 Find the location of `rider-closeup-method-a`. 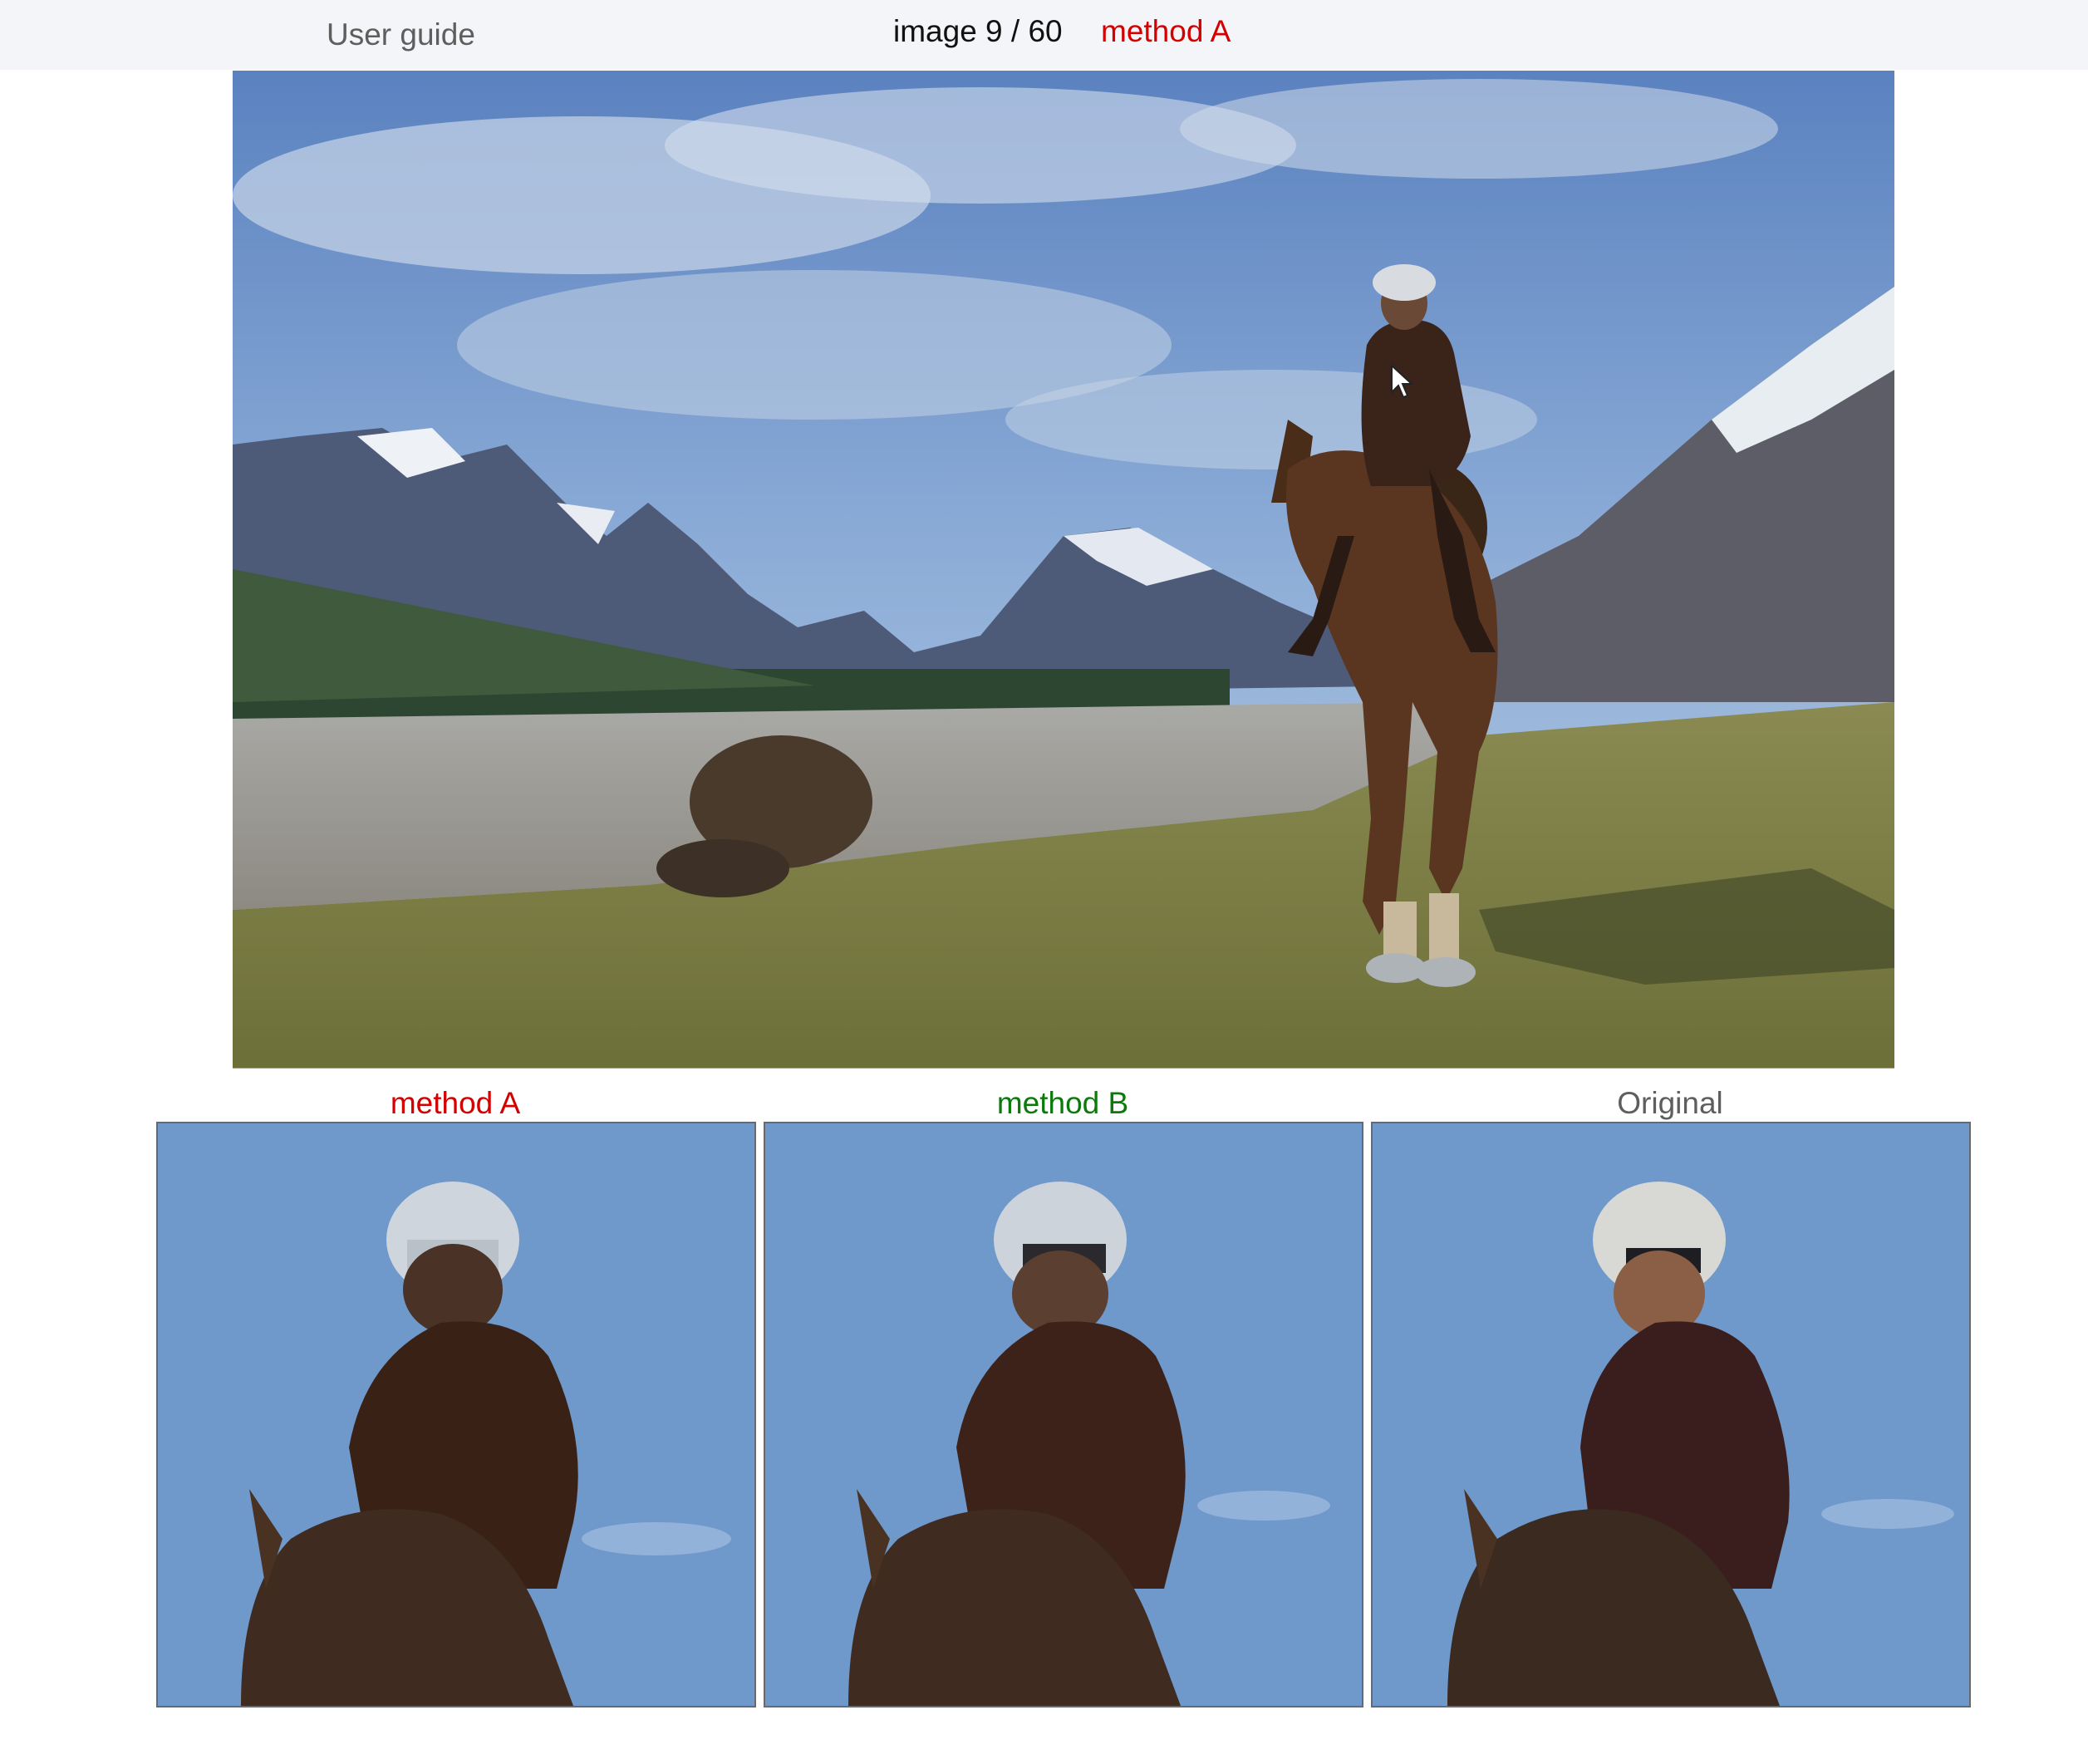

rider-closeup-method-a is located at coordinates (456, 1414).